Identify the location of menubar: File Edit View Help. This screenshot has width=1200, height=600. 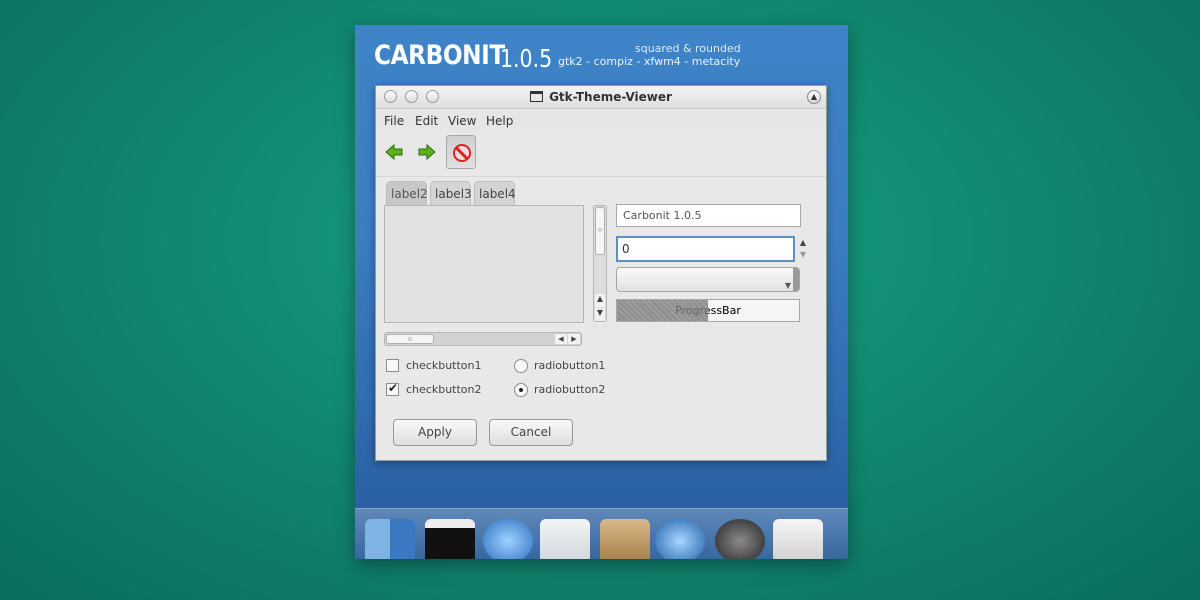
(601, 120).